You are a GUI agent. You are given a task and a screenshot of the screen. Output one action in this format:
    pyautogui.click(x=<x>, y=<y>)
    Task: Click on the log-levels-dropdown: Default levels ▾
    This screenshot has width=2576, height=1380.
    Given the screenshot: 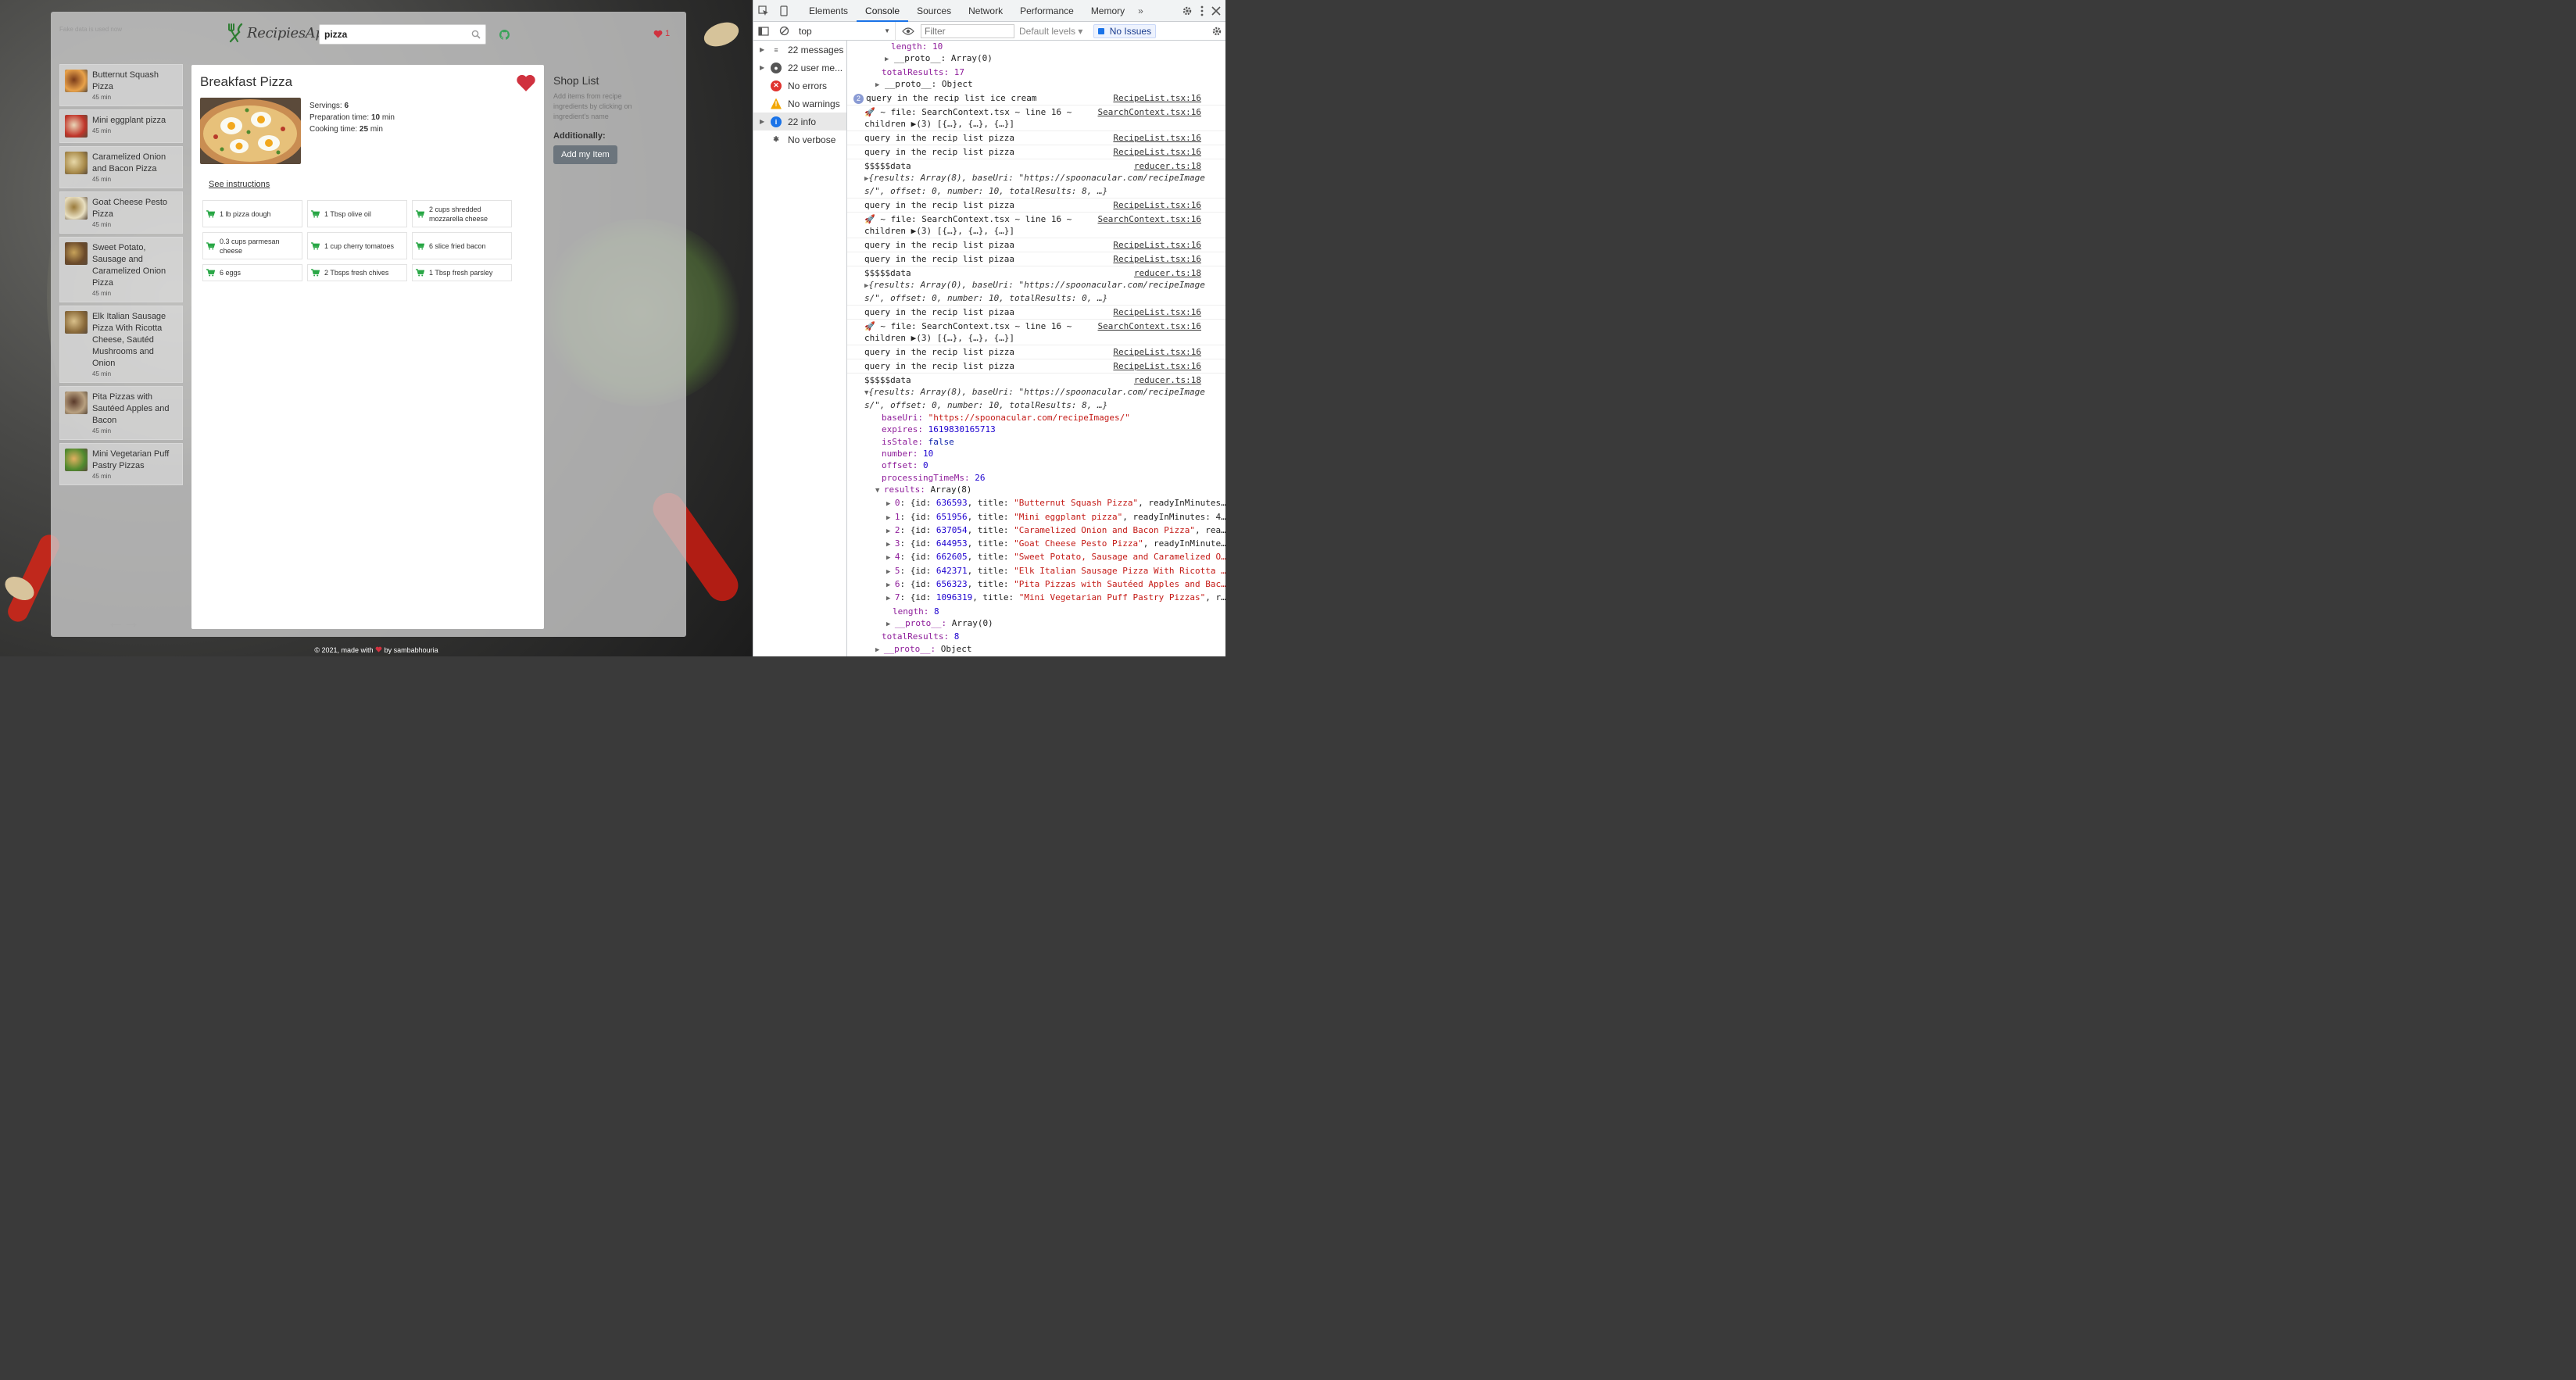 What is the action you would take?
    pyautogui.click(x=1050, y=32)
    